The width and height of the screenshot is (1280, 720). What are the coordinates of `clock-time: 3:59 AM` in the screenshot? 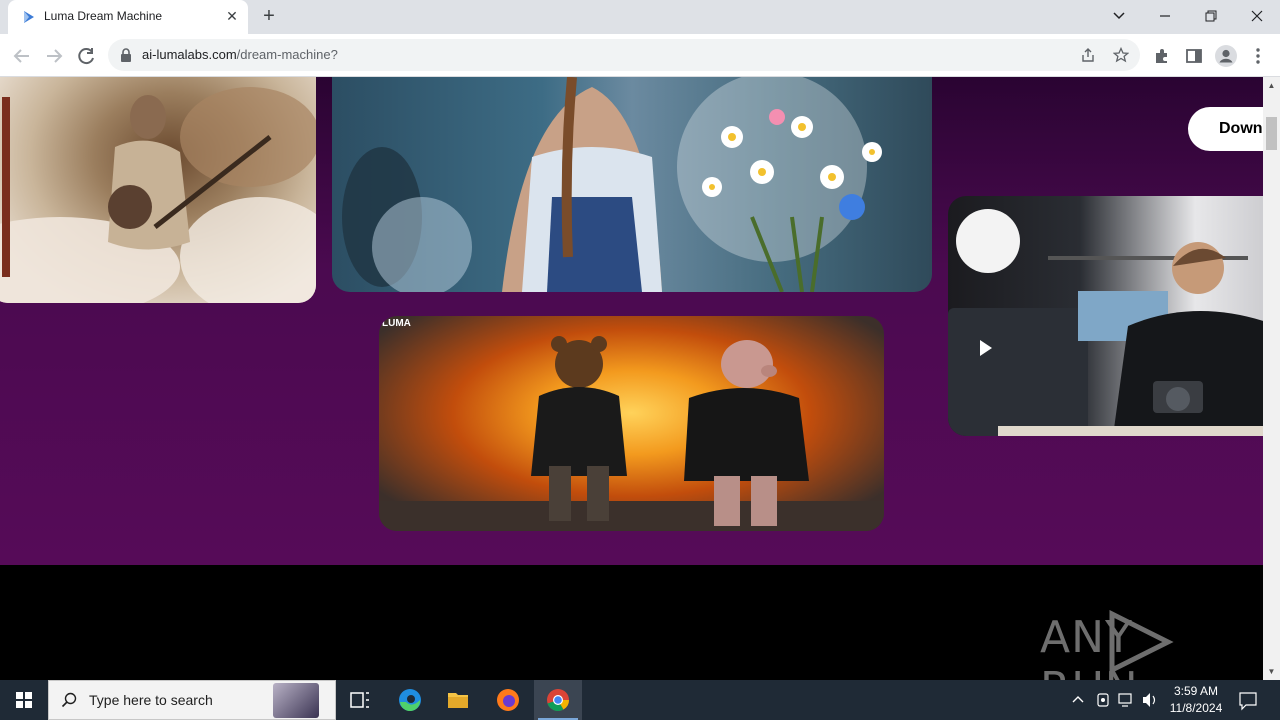 It's located at (1196, 691).